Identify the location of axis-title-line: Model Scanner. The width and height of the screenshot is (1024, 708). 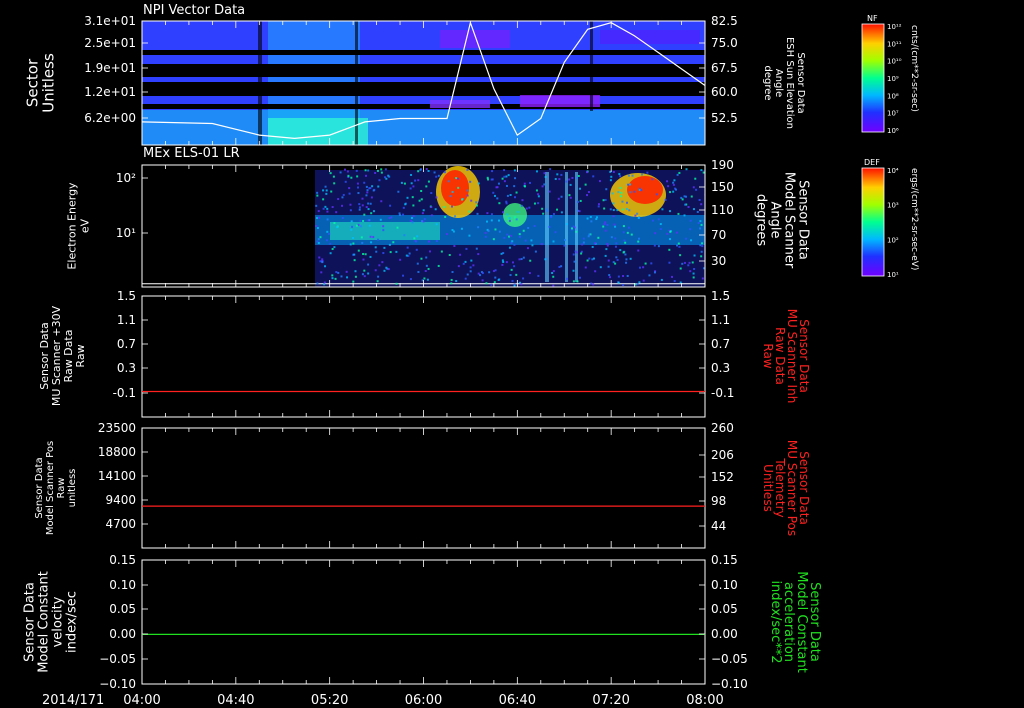
(788, 220).